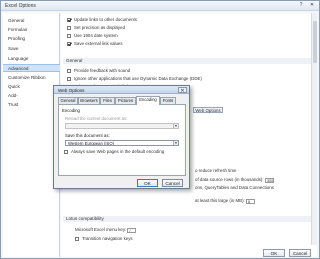 The width and height of the screenshot is (320, 259). I want to click on options-scrollbar, so click(314, 129).